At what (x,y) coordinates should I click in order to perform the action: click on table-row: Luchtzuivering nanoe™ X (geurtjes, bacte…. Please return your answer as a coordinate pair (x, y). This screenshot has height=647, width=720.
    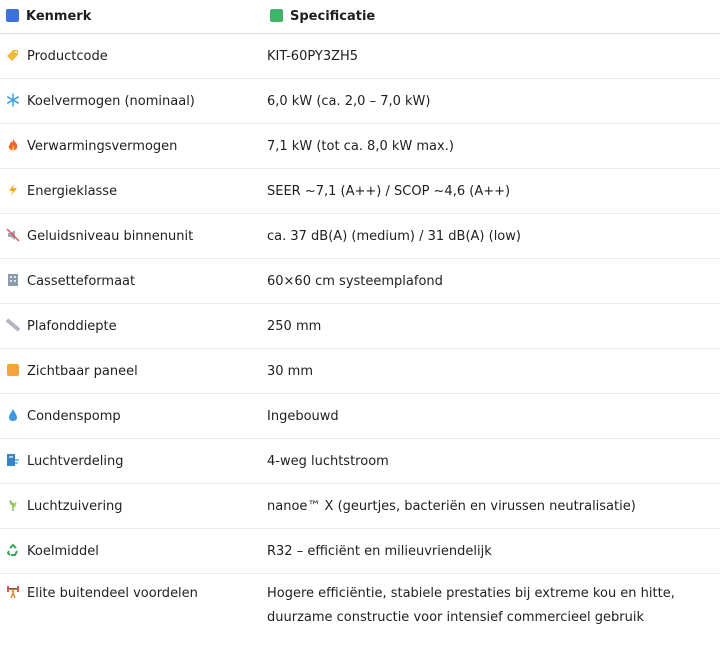
    Looking at the image, I should click on (360, 506).